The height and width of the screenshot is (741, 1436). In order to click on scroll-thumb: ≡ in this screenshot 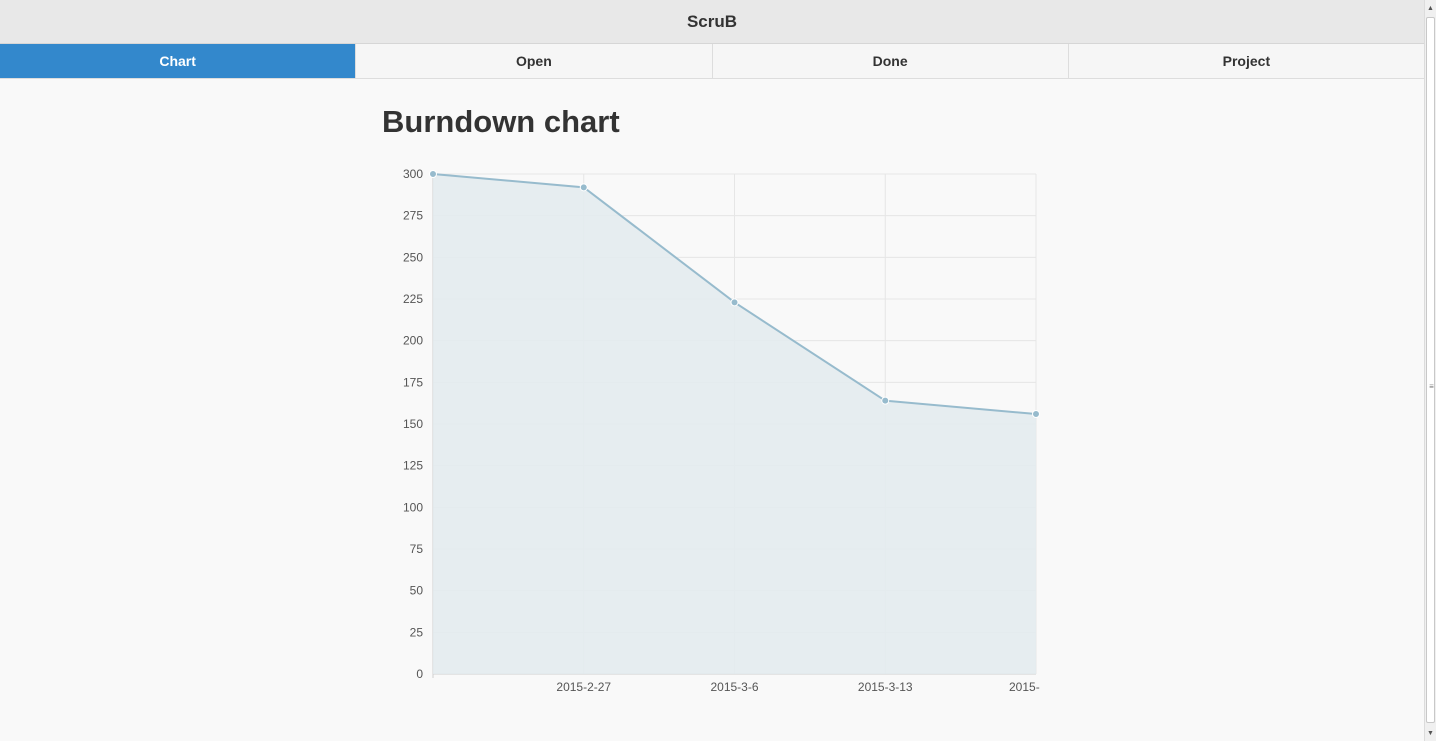, I will do `click(1430, 370)`.